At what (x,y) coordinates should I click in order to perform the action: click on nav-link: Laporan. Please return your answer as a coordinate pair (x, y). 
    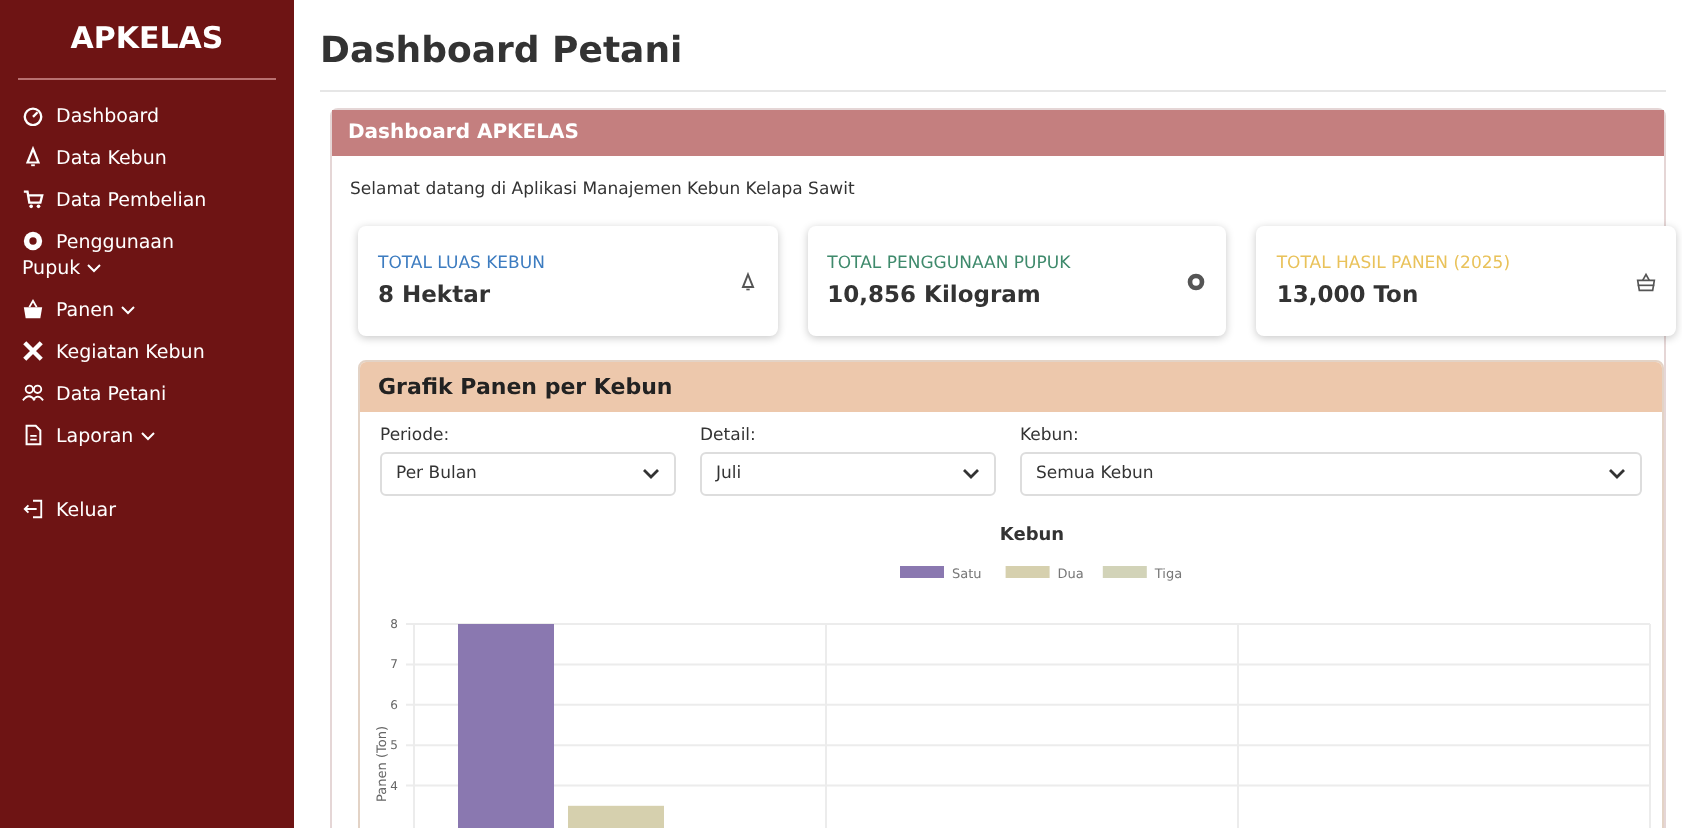
    Looking at the image, I should click on (89, 437).